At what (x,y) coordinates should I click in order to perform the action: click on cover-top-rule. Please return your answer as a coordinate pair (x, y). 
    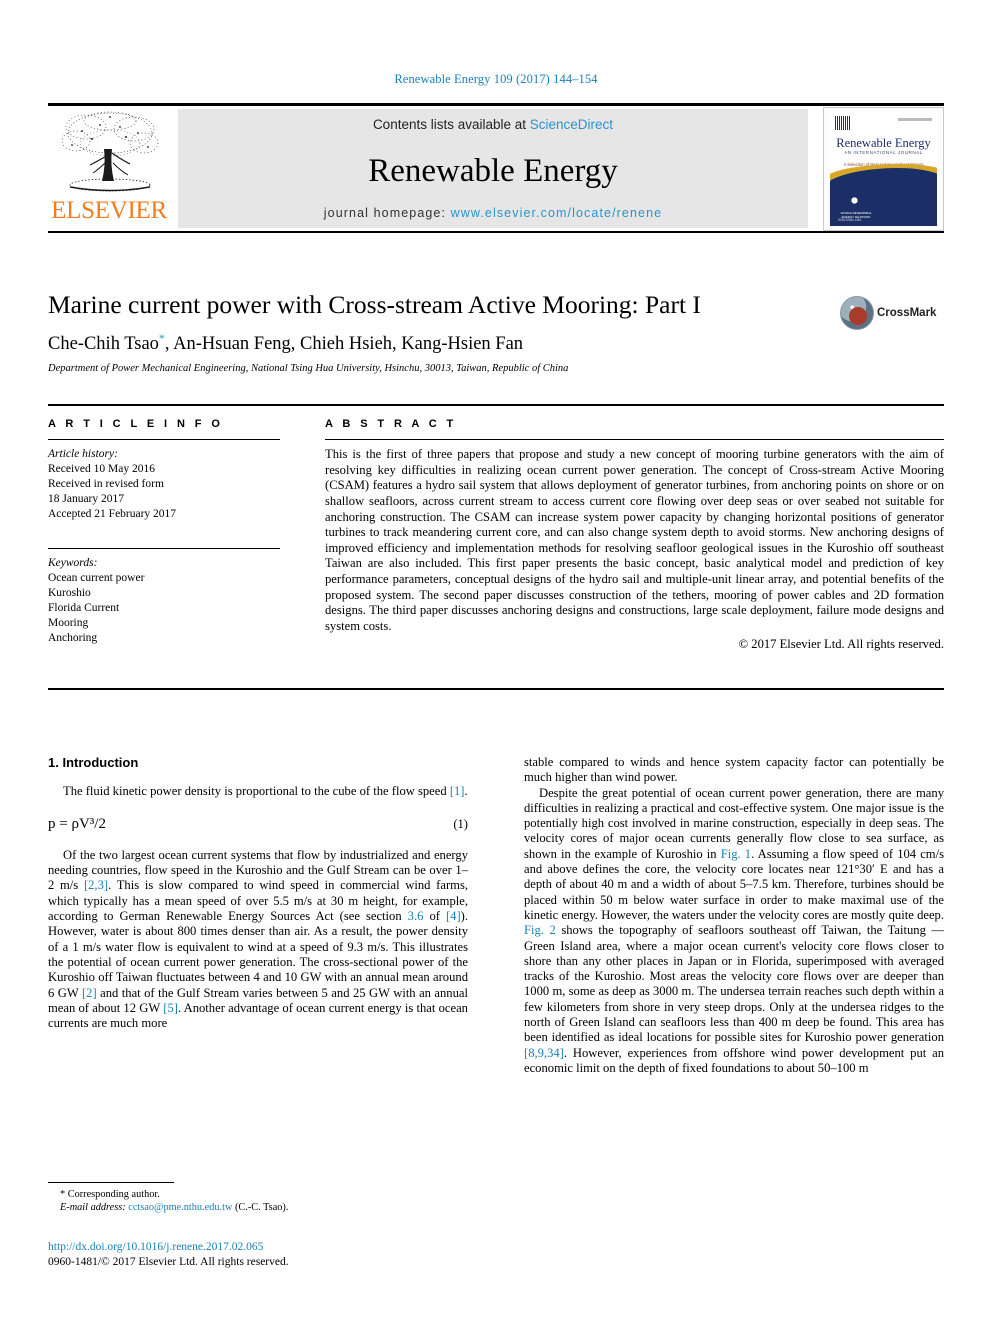
    Looking at the image, I should click on (915, 119).